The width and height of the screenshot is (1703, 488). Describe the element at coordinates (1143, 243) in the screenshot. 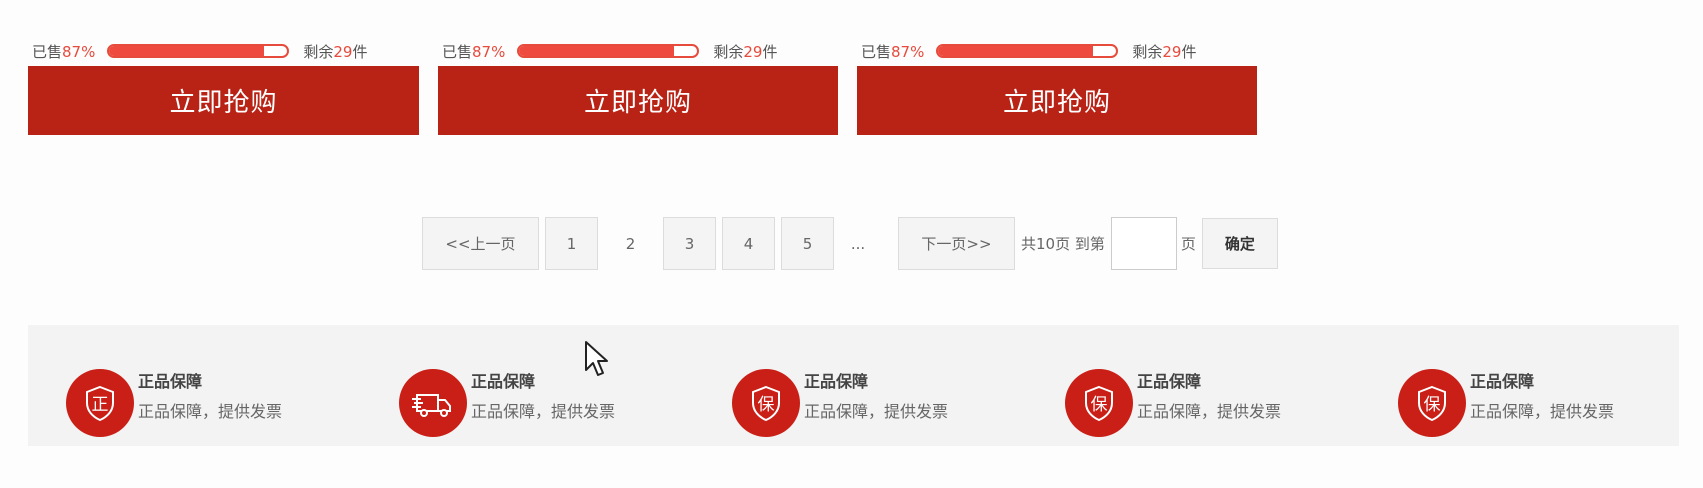

I see `jump-page-input` at that location.